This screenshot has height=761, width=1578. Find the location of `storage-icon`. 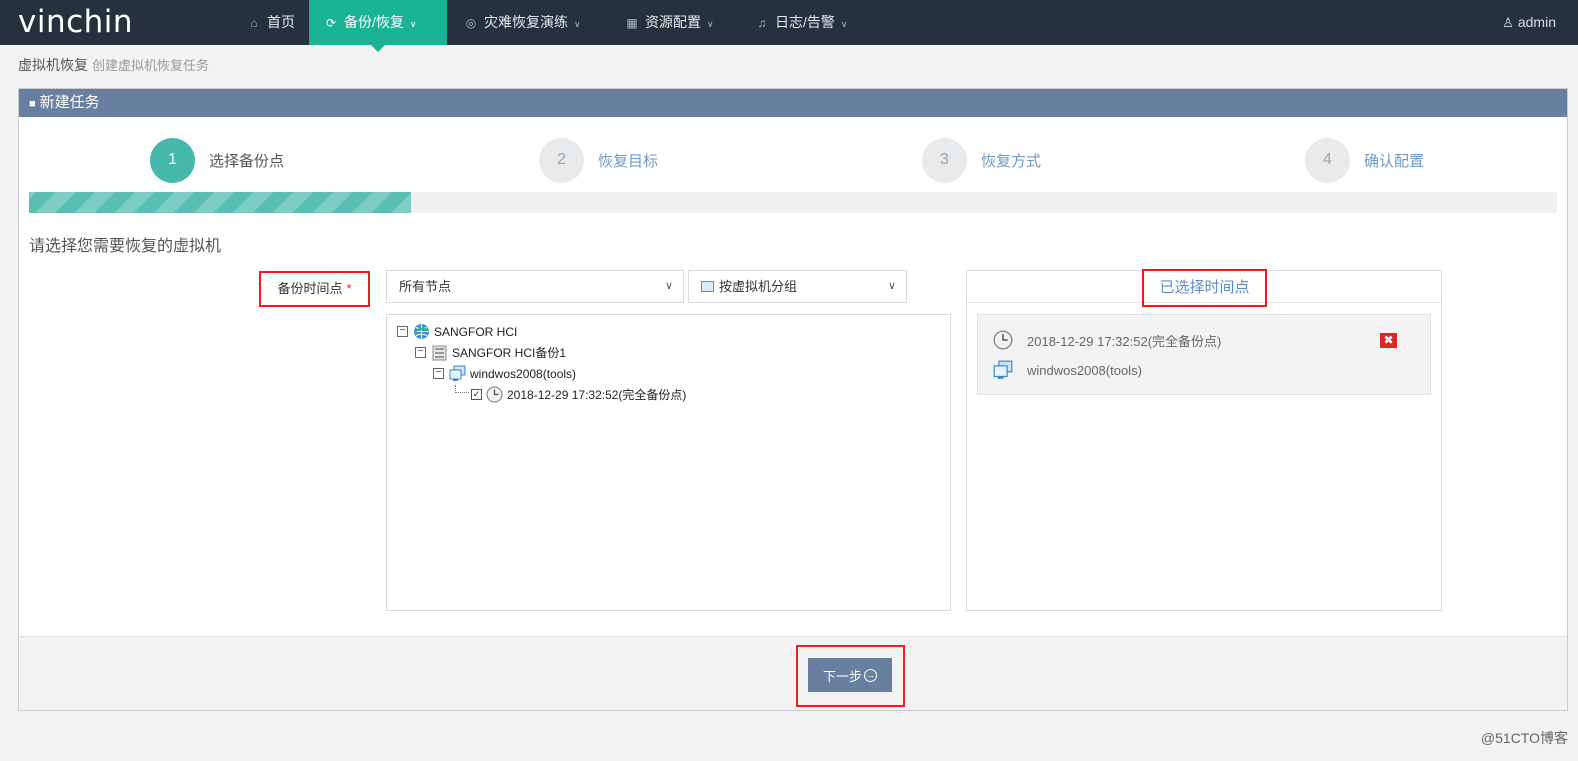

storage-icon is located at coordinates (439, 353).